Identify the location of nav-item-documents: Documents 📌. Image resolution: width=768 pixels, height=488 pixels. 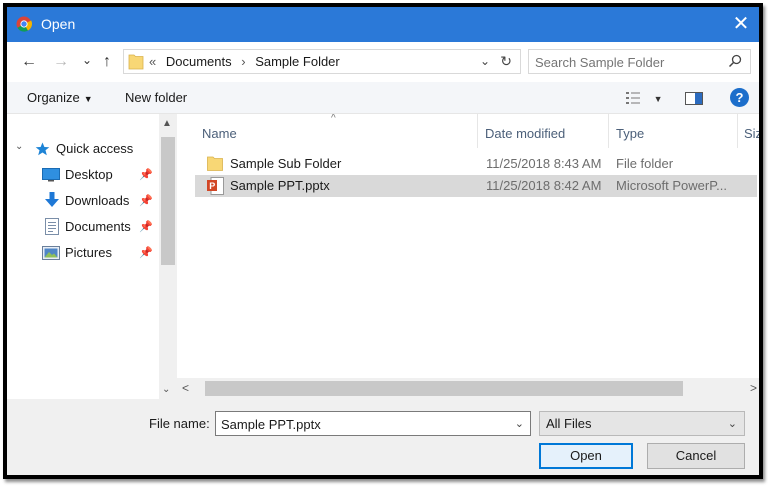
(82, 227).